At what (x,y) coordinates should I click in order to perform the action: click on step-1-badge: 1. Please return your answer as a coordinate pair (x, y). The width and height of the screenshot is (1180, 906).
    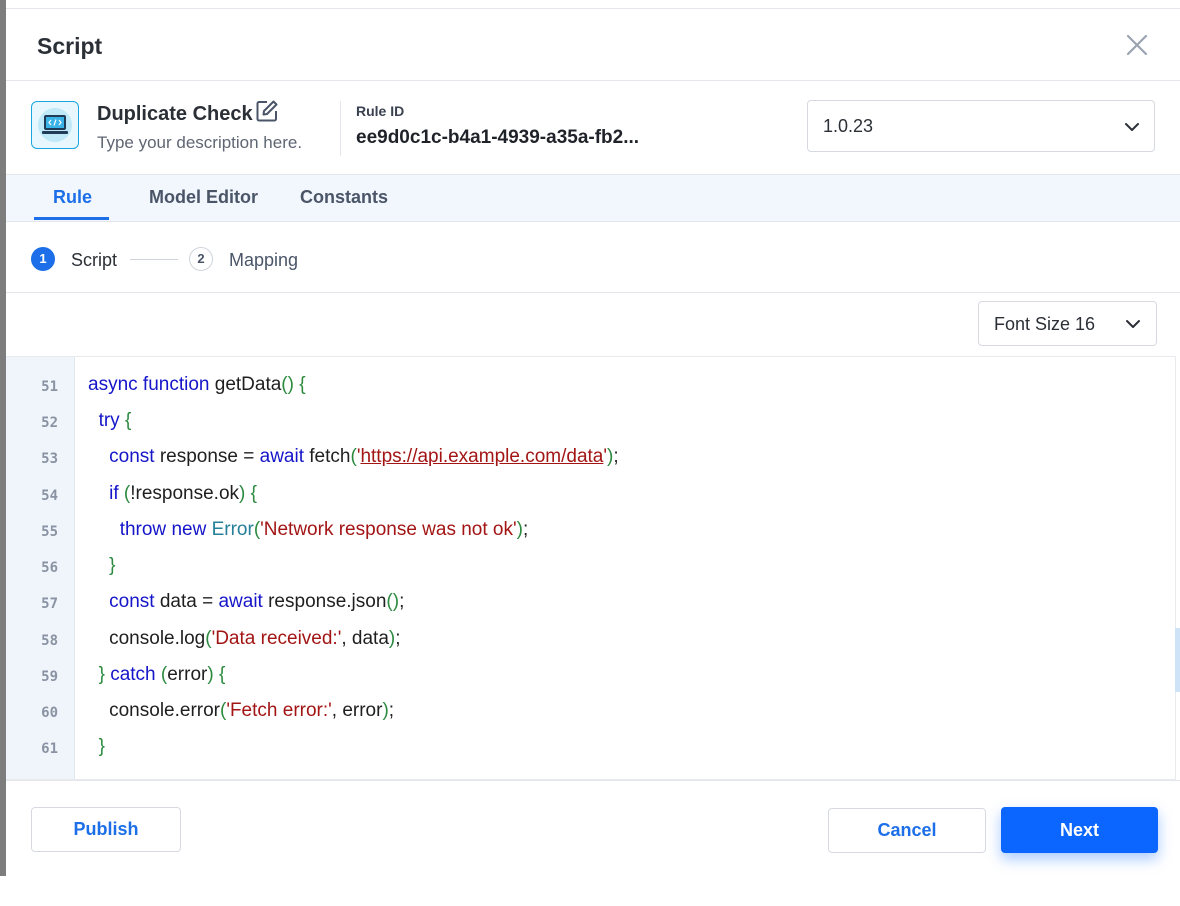
    Looking at the image, I should click on (43, 259).